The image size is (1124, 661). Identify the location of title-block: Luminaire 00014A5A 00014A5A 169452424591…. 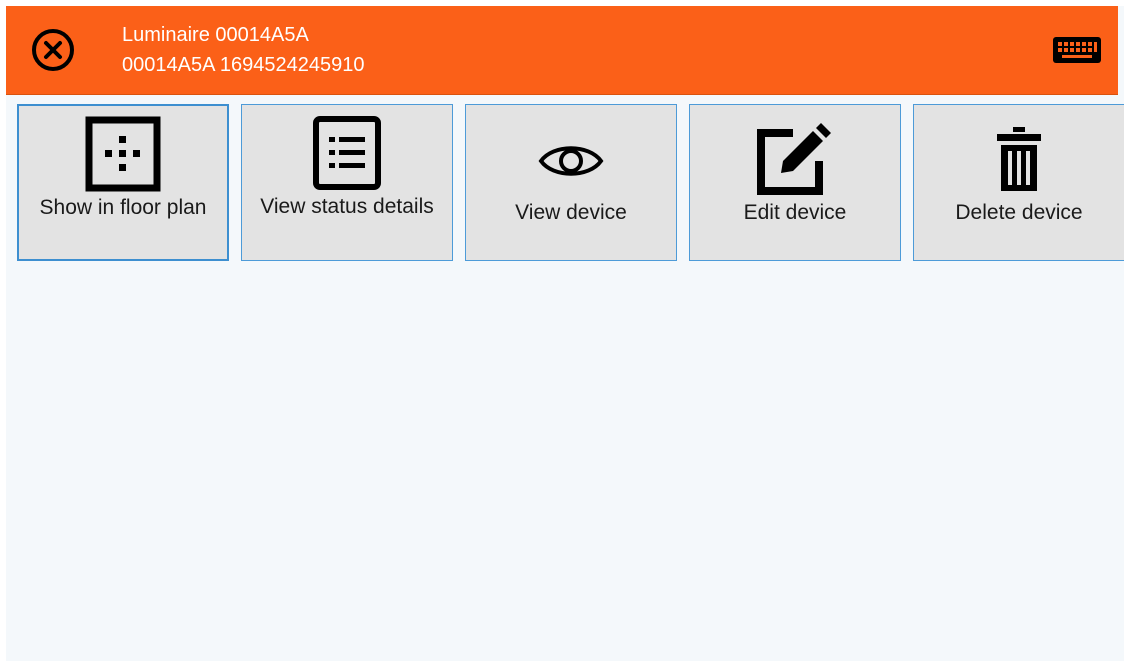
(243, 50).